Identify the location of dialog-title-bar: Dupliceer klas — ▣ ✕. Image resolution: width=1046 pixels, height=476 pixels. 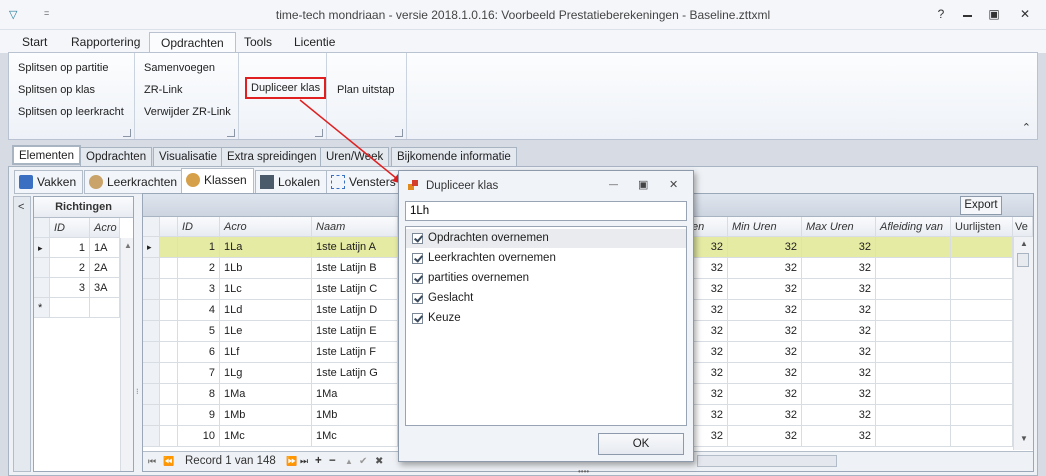
(546, 186).